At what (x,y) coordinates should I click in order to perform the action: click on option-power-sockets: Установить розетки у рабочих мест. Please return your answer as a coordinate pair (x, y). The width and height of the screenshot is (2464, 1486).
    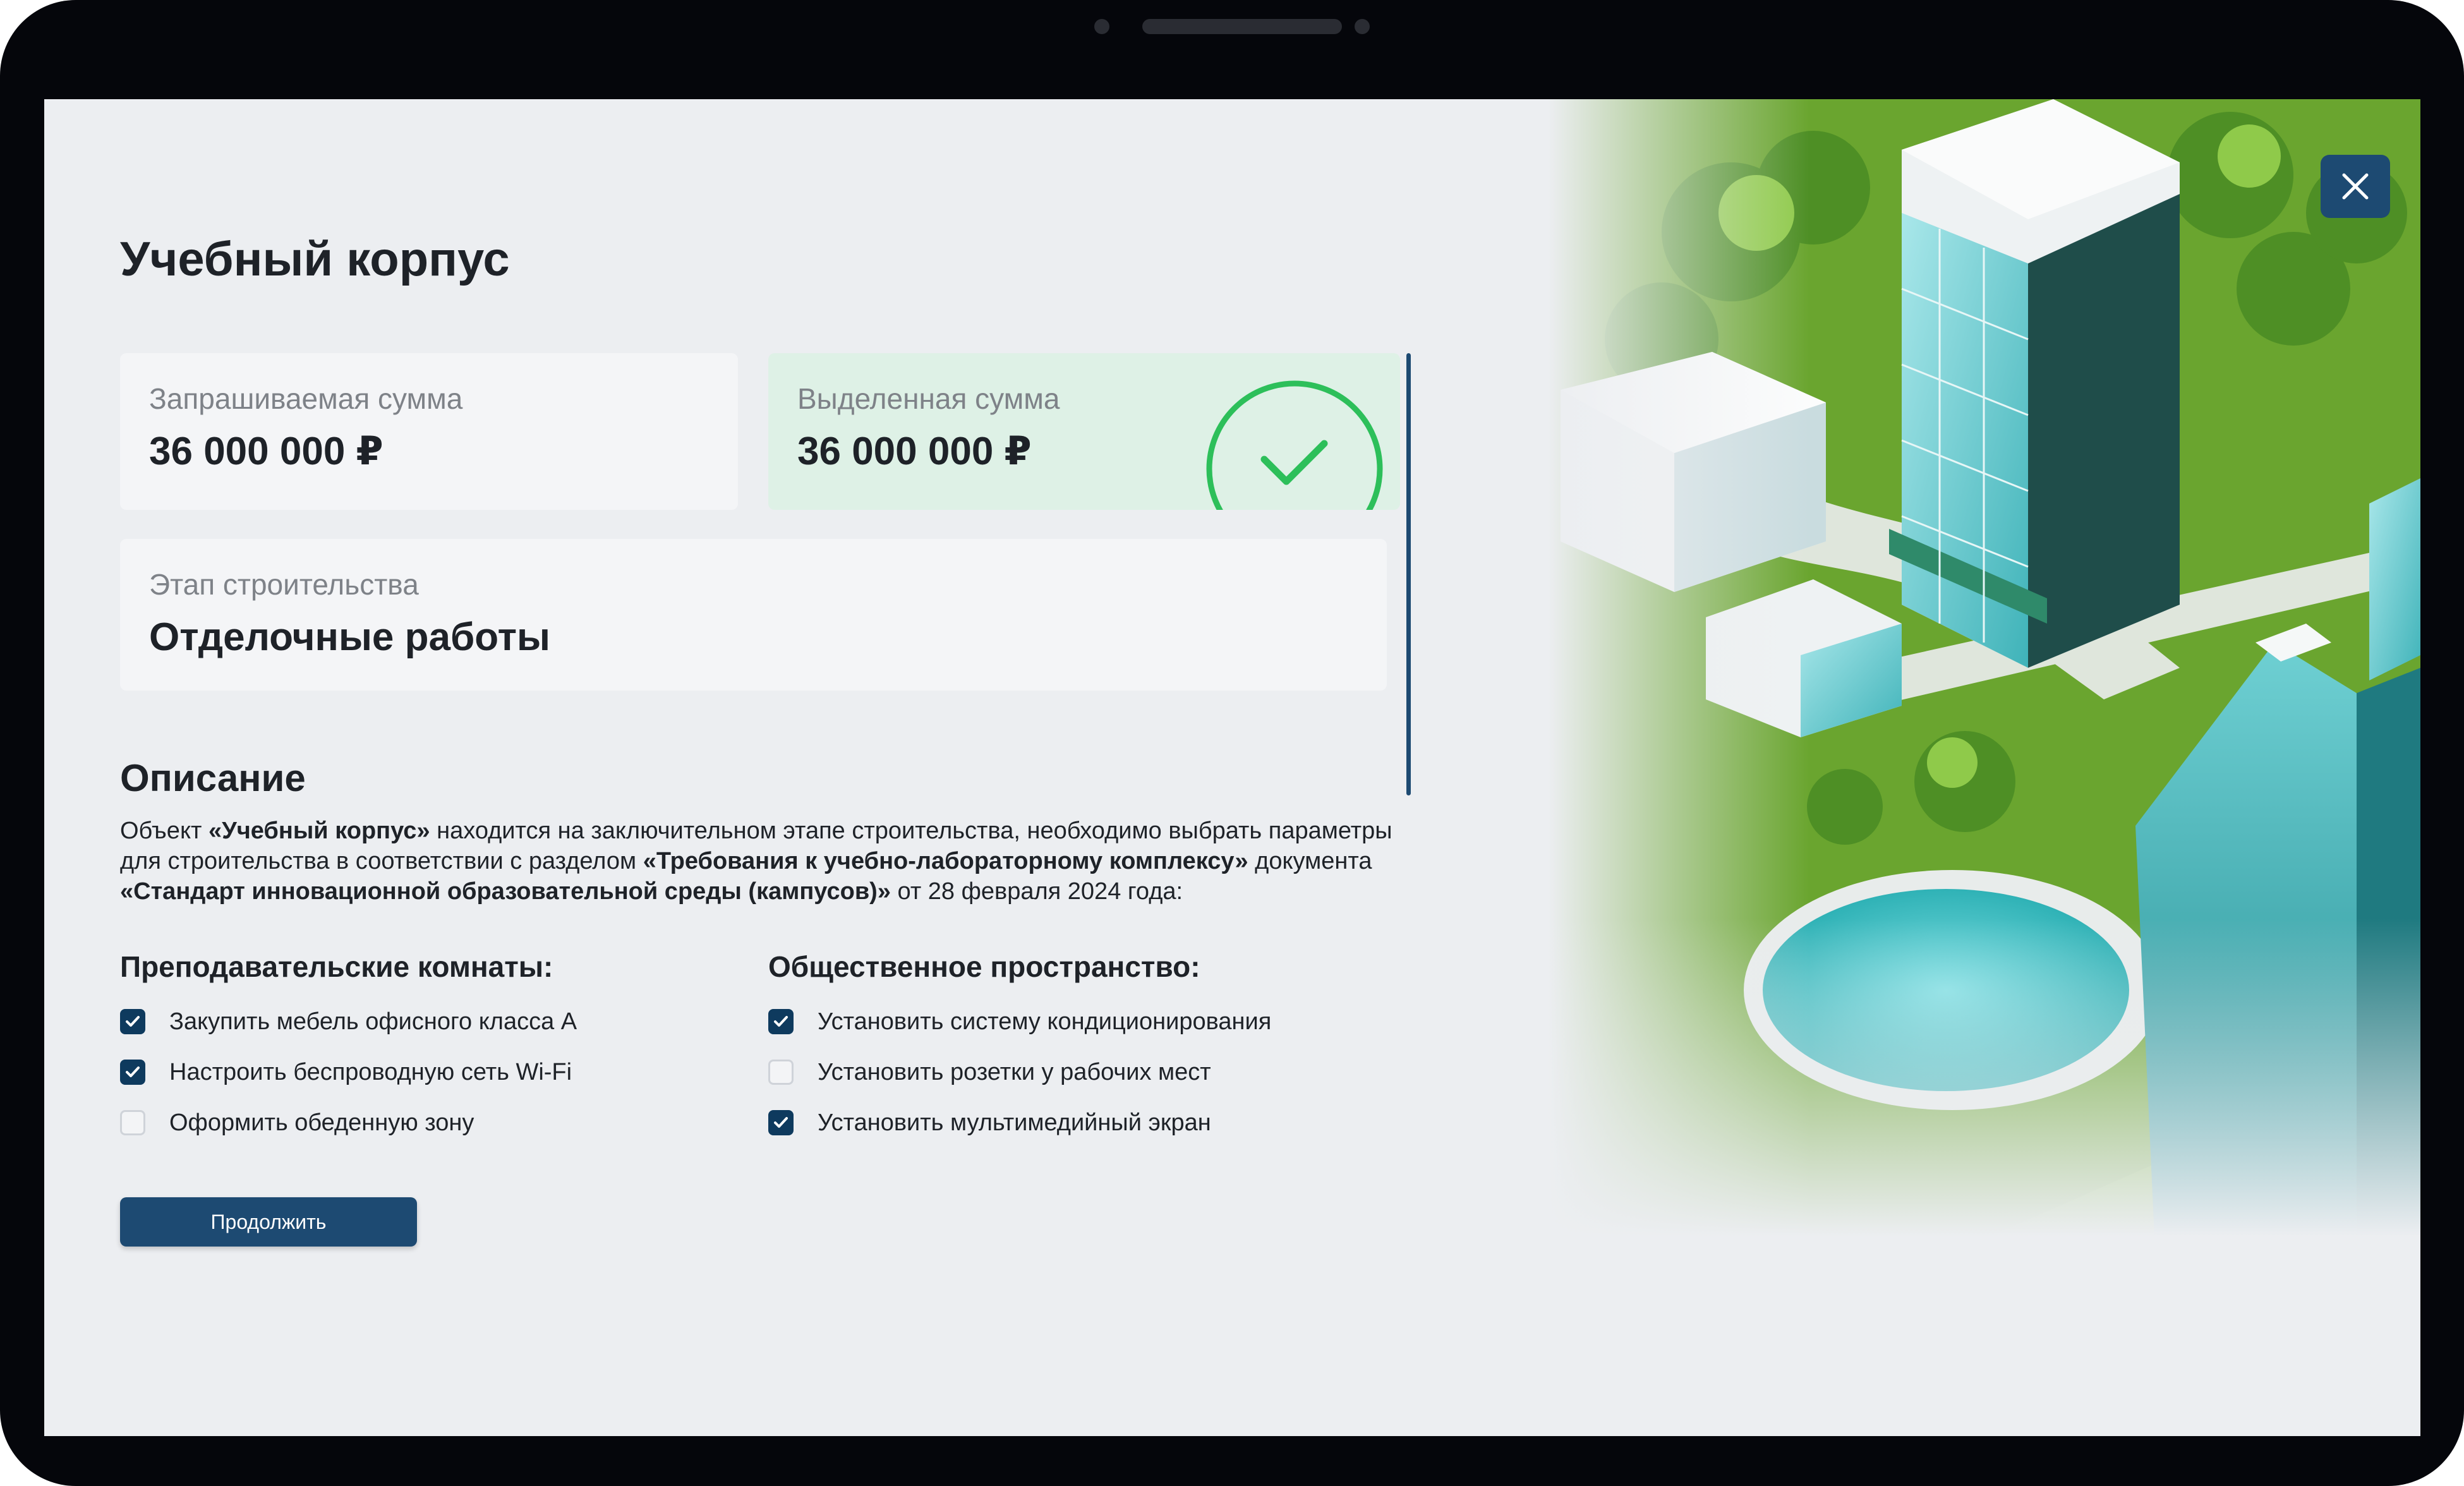
    Looking at the image, I should click on (989, 1072).